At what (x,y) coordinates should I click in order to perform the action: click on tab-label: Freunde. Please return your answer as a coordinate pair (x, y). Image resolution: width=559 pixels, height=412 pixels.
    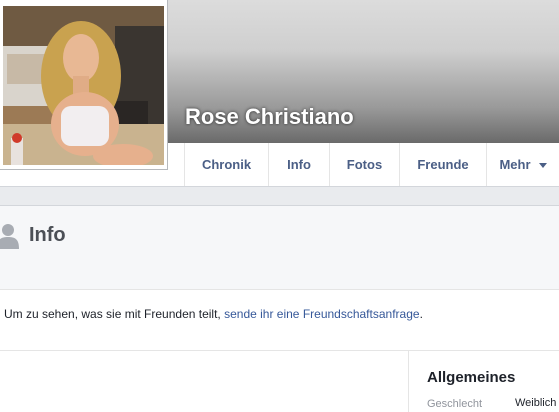
    Looking at the image, I should click on (443, 164).